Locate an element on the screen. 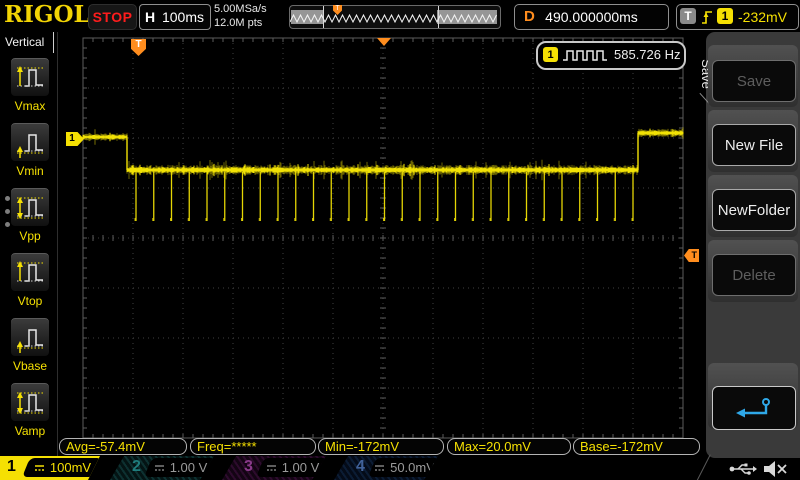  channel3-number: 3 is located at coordinates (248, 466).